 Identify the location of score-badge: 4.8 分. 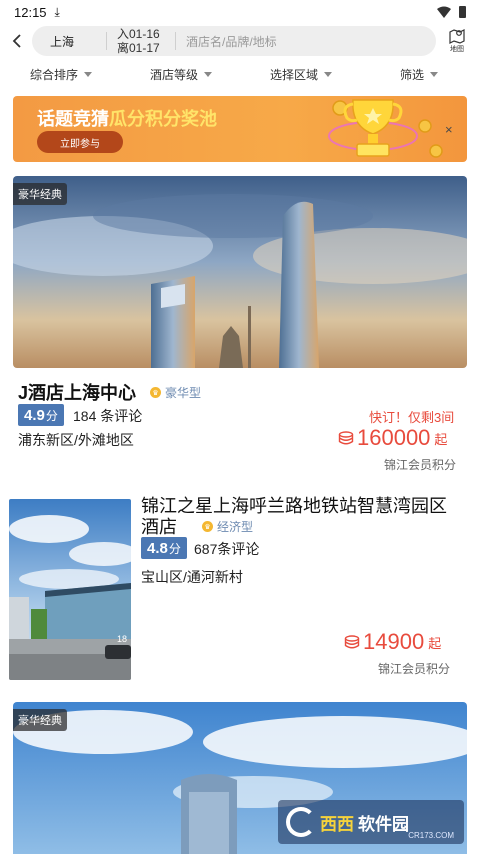
(164, 548).